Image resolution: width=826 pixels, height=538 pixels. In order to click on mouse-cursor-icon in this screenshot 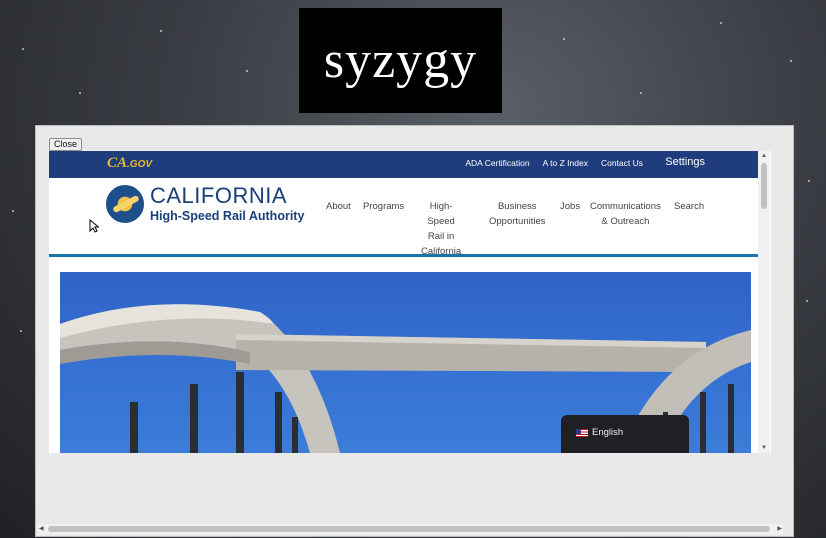, I will do `click(94, 226)`.